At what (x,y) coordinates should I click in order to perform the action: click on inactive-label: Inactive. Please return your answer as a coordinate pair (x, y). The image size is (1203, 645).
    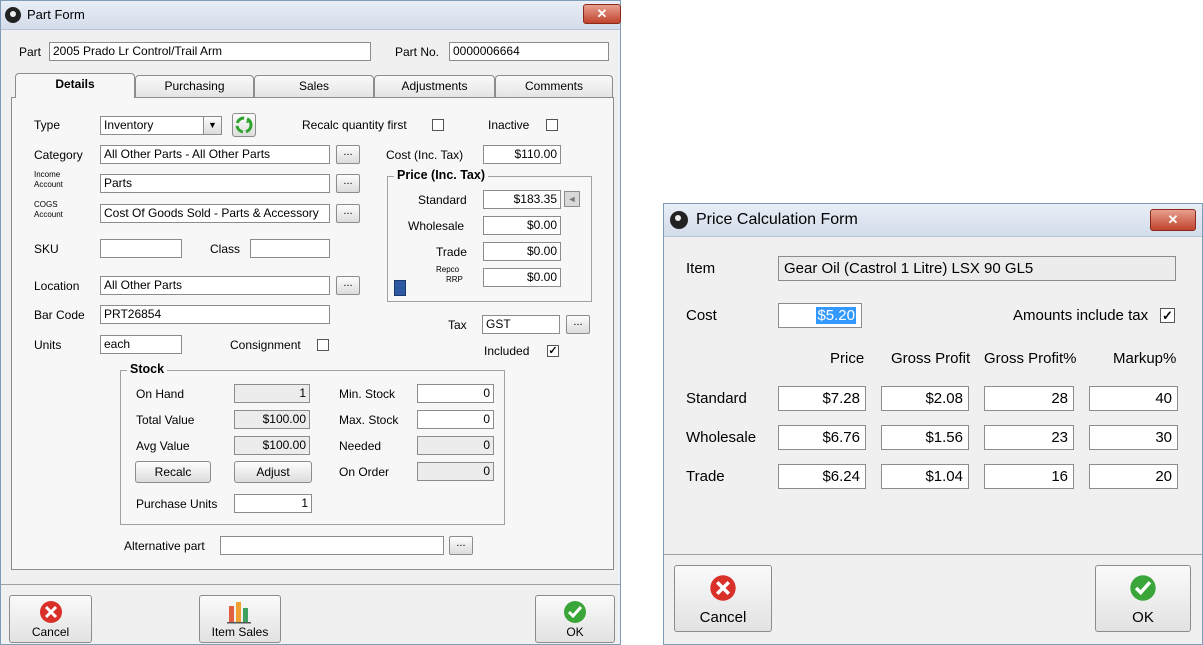
    Looking at the image, I should click on (509, 125).